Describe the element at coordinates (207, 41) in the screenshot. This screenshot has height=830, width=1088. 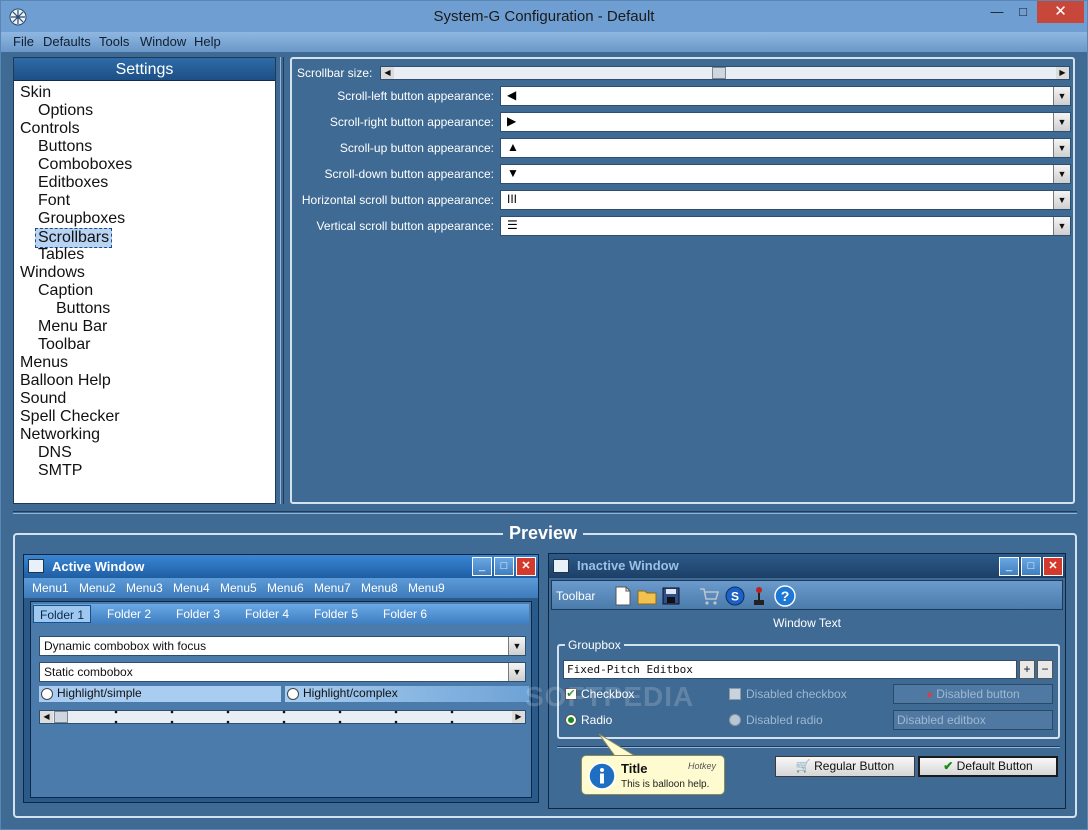
I see `menu-help: Help` at that location.